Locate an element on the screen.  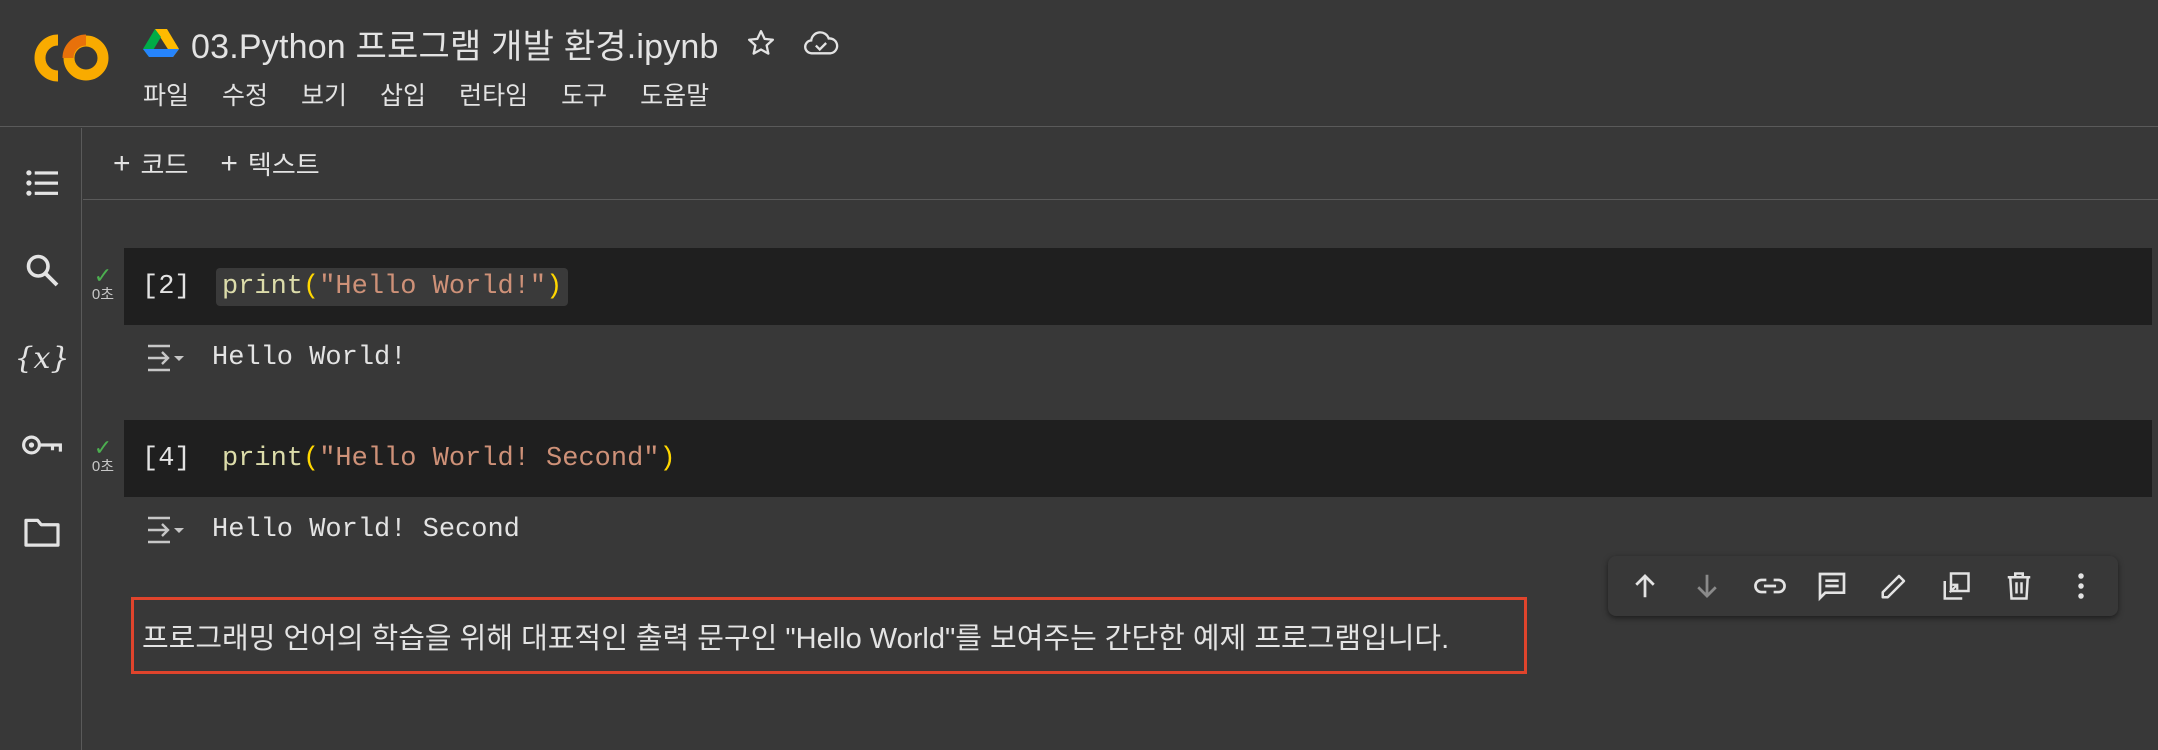
star-icon is located at coordinates (761, 43).